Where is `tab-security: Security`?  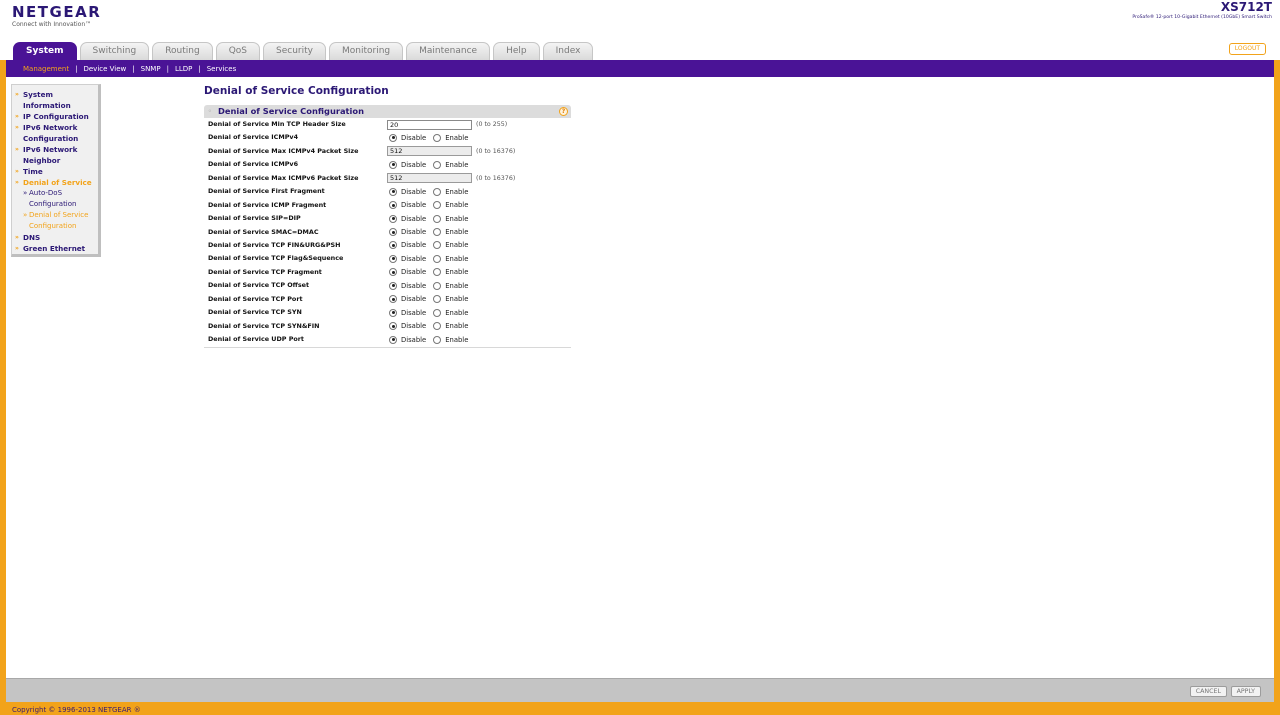 tab-security: Security is located at coordinates (294, 51).